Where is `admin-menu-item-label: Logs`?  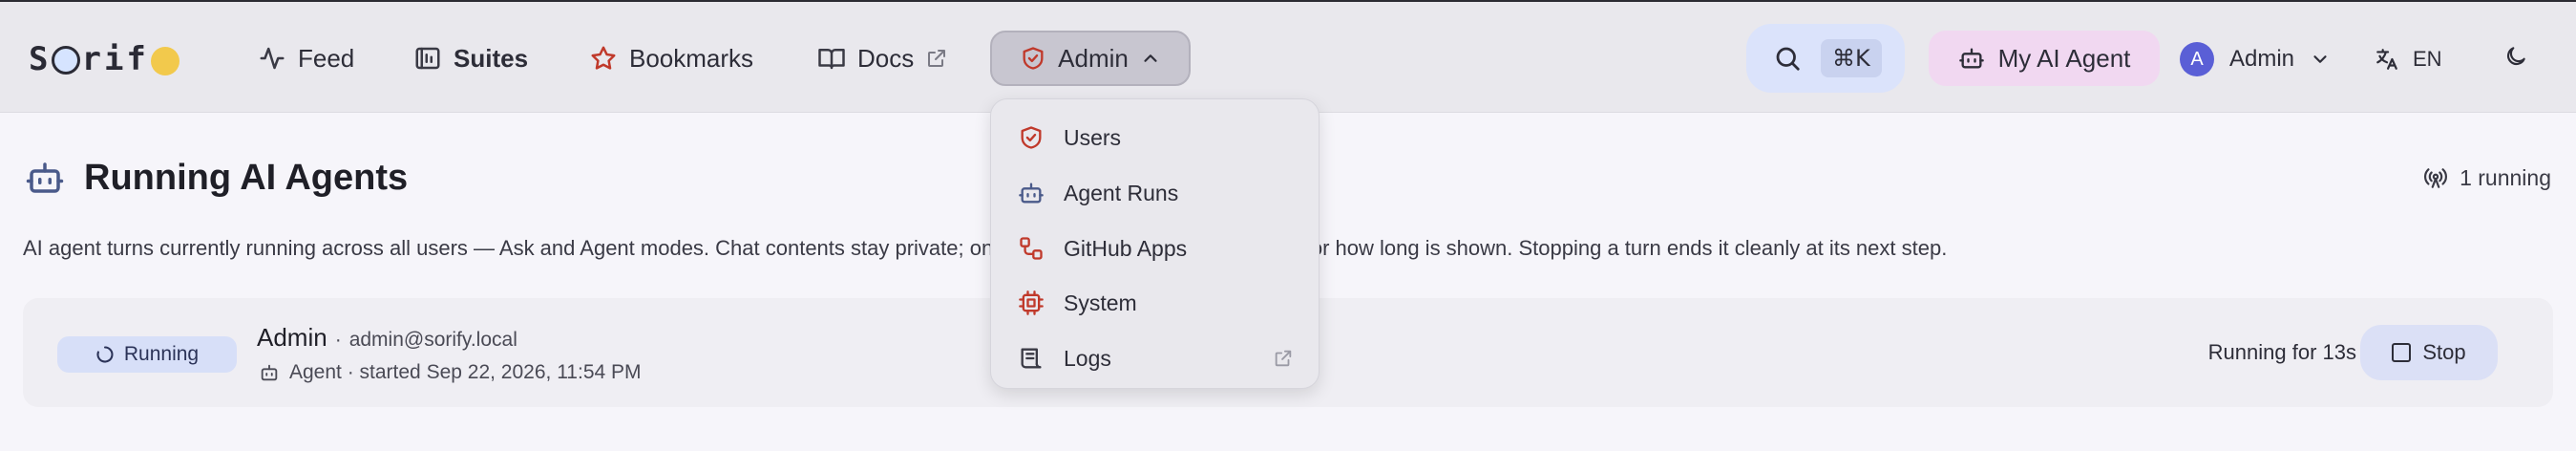 admin-menu-item-label: Logs is located at coordinates (1087, 358).